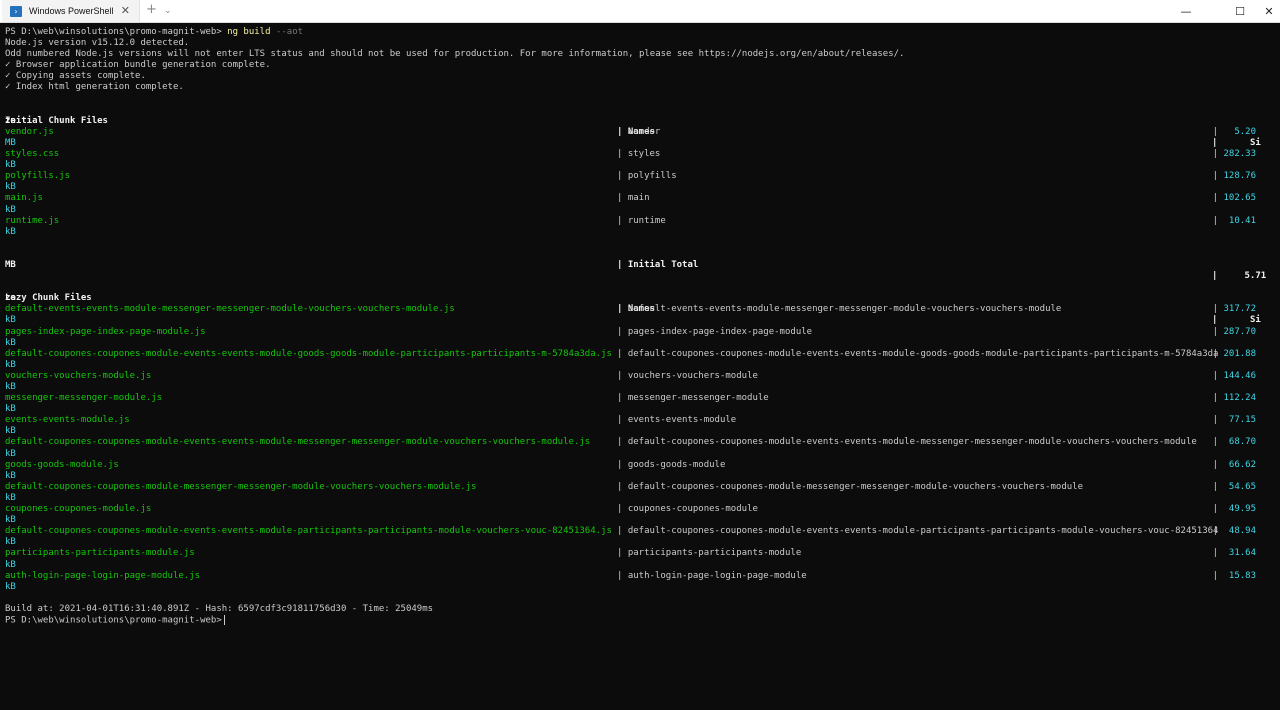  What do you see at coordinates (32, 154) in the screenshot?
I see `chunk-file: styles.css` at bounding box center [32, 154].